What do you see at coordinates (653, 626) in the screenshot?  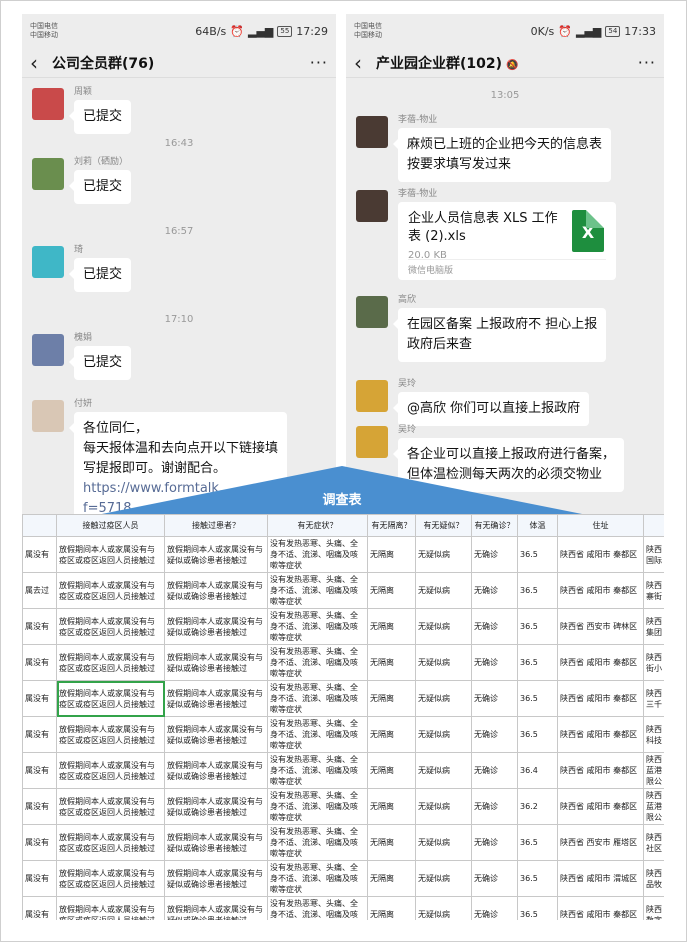 I see `table-cell: 陕西集团` at bounding box center [653, 626].